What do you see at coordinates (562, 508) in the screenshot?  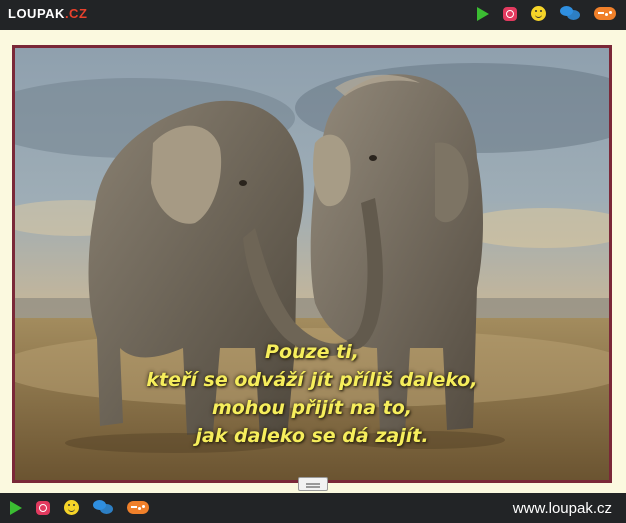 I see `site-url: www.loupak.cz` at bounding box center [562, 508].